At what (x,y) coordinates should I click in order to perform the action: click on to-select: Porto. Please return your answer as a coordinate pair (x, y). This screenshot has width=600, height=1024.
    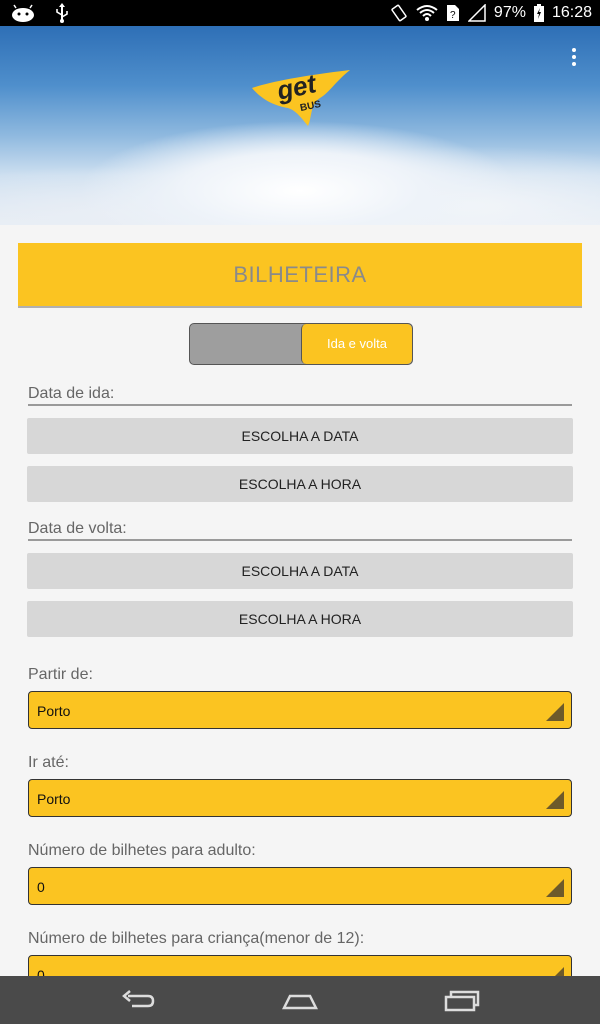
    Looking at the image, I should click on (300, 798).